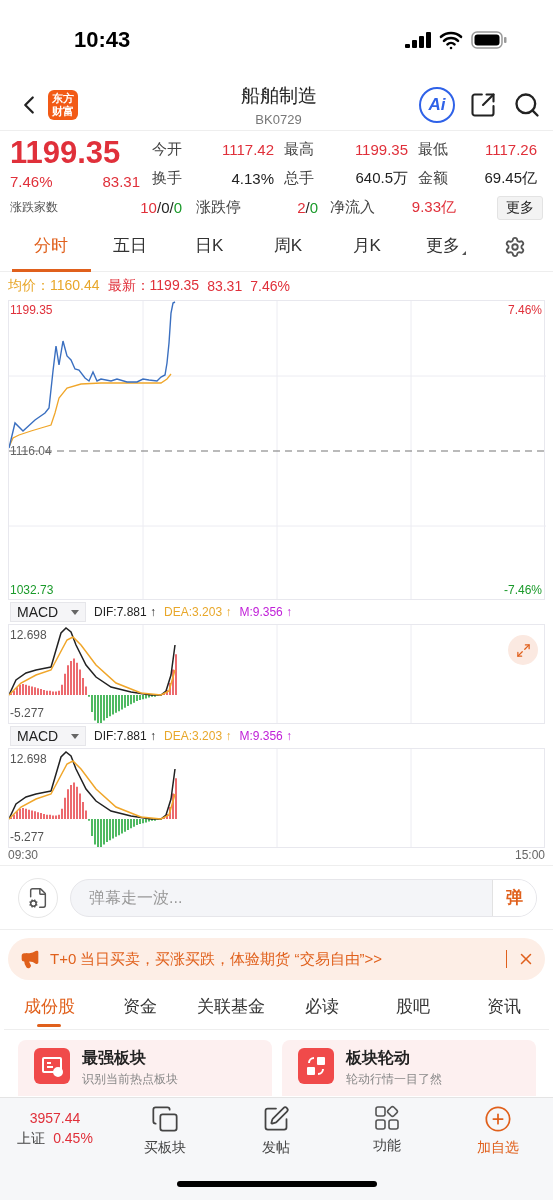 The width and height of the screenshot is (553, 1200). What do you see at coordinates (121, 181) in the screenshot?
I see `change-amount: 83.31` at bounding box center [121, 181].